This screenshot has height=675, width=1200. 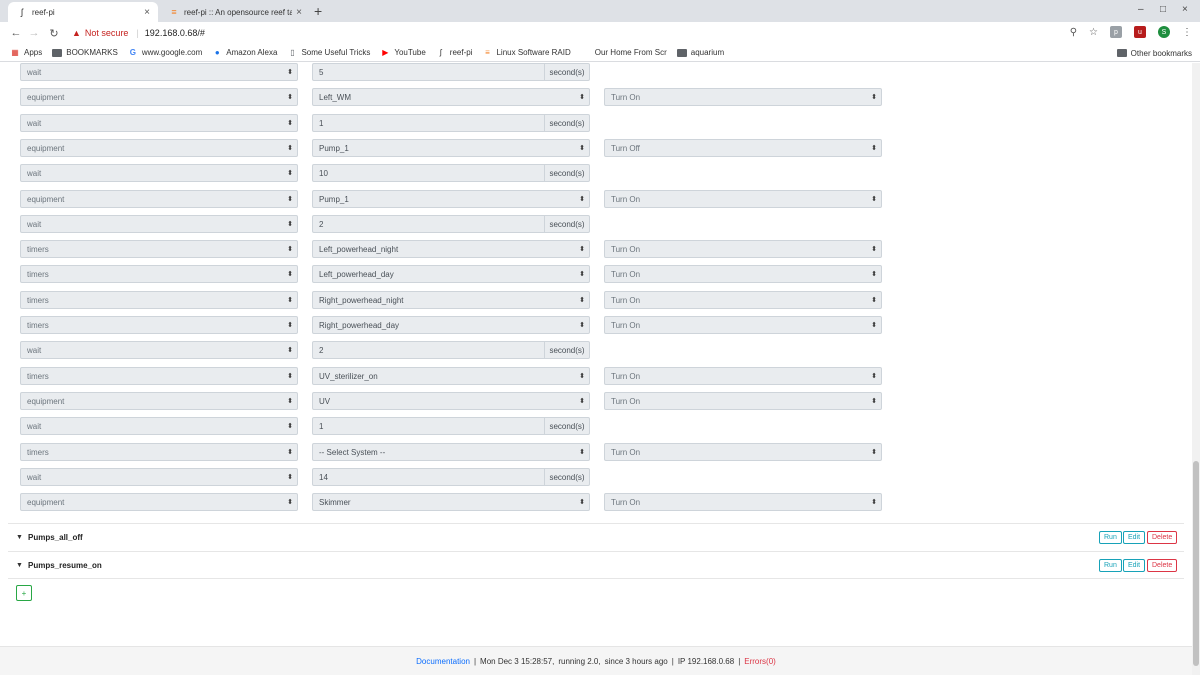 What do you see at coordinates (172, 52) in the screenshot?
I see `bookmark-label: www.google.com` at bounding box center [172, 52].